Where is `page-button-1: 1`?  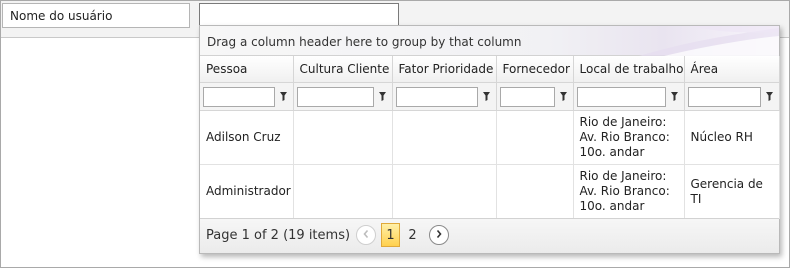
page-button-1: 1 is located at coordinates (390, 235).